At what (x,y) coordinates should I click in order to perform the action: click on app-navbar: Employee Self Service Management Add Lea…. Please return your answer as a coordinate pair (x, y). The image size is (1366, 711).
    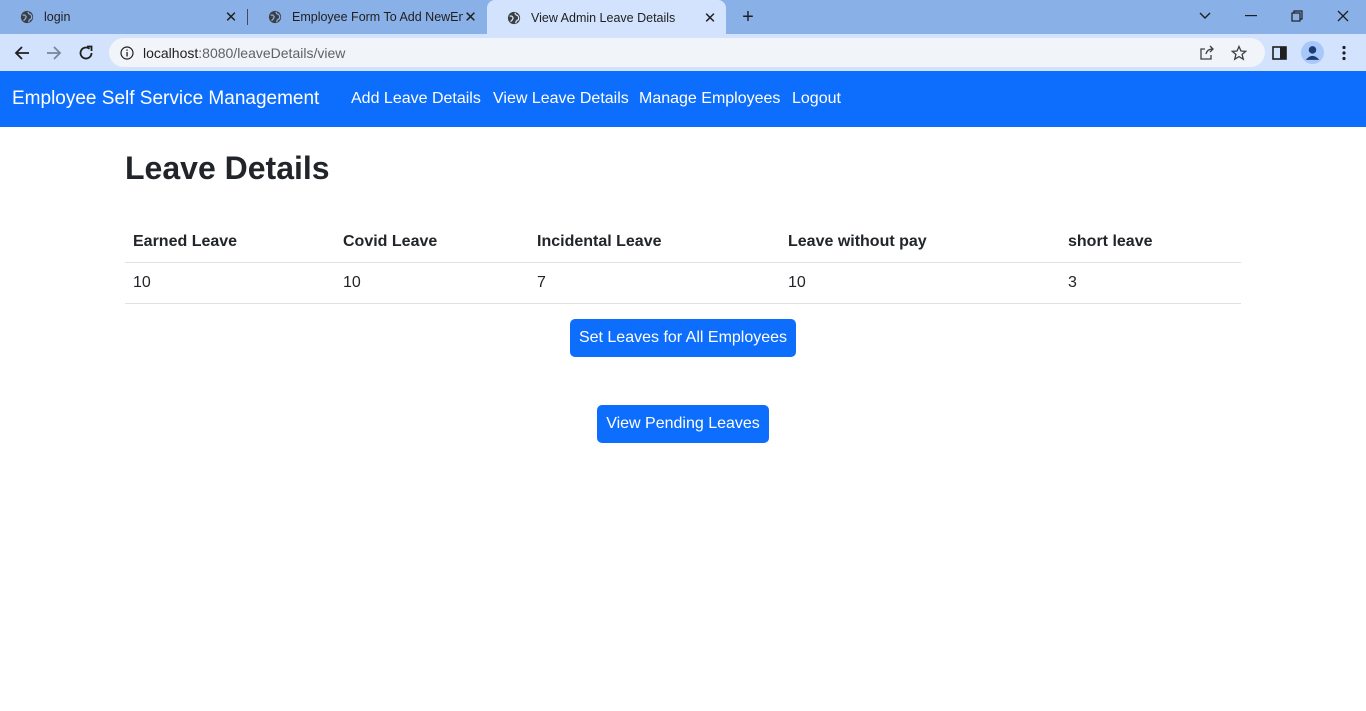
    Looking at the image, I should click on (683, 99).